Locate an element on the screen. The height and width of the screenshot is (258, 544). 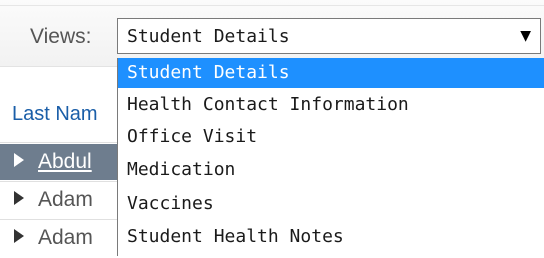
views-select: Student Details ▼ is located at coordinates (329, 36).